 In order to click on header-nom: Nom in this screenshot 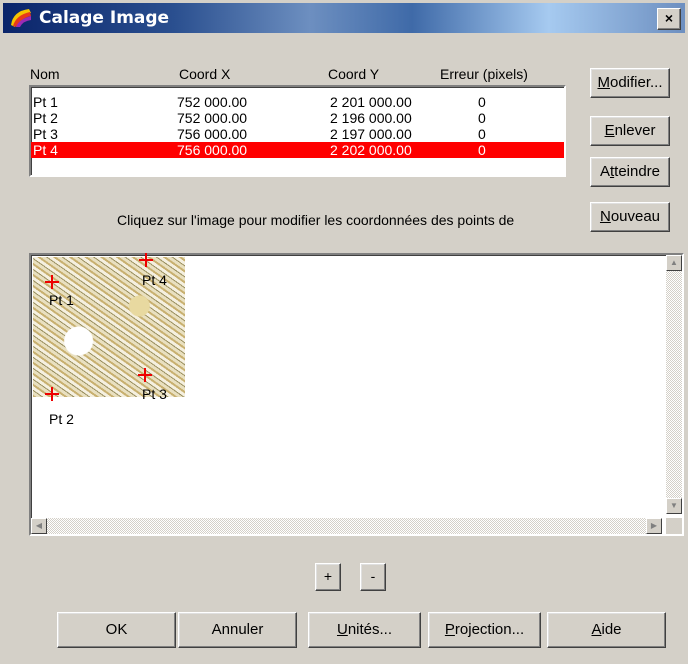, I will do `click(45, 74)`.